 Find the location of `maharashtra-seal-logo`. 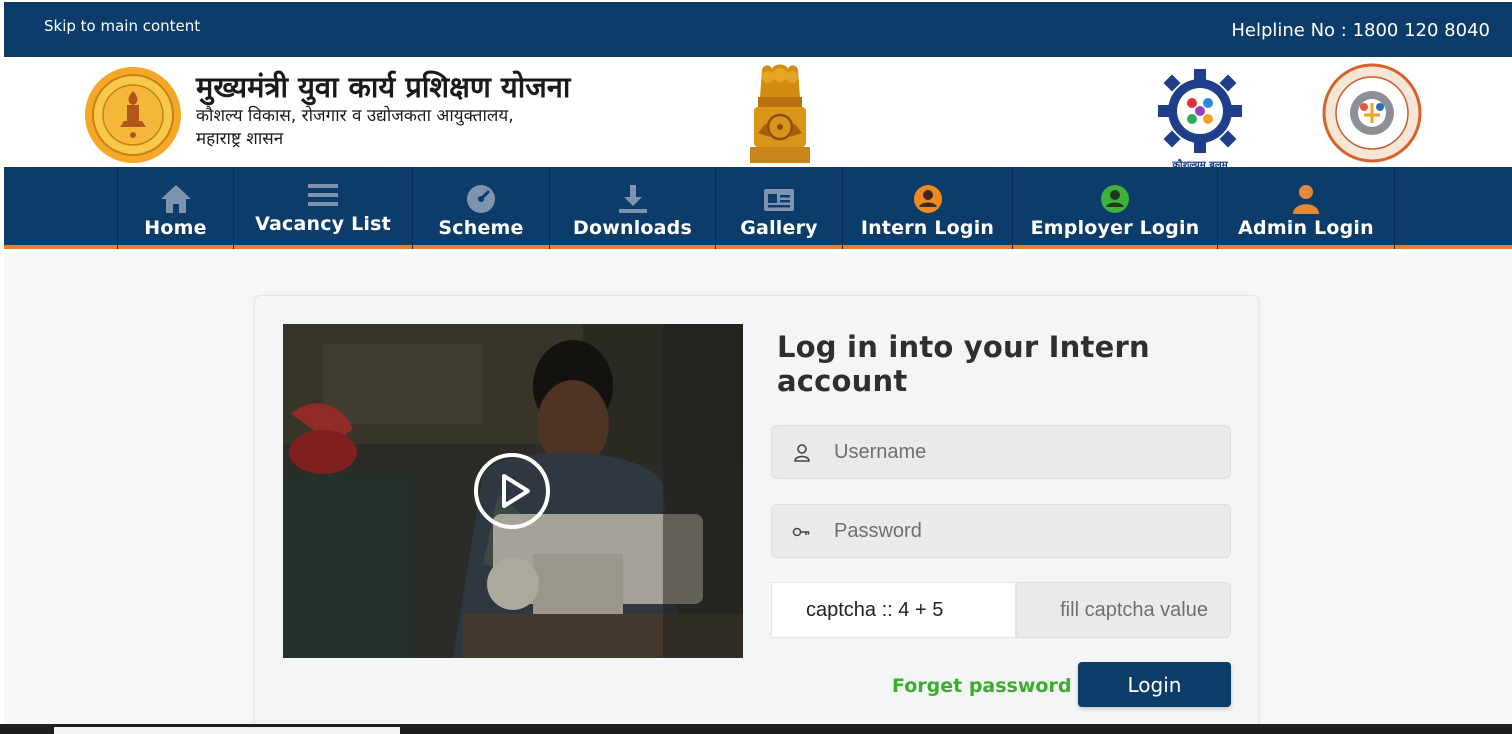

maharashtra-seal-logo is located at coordinates (133, 115).